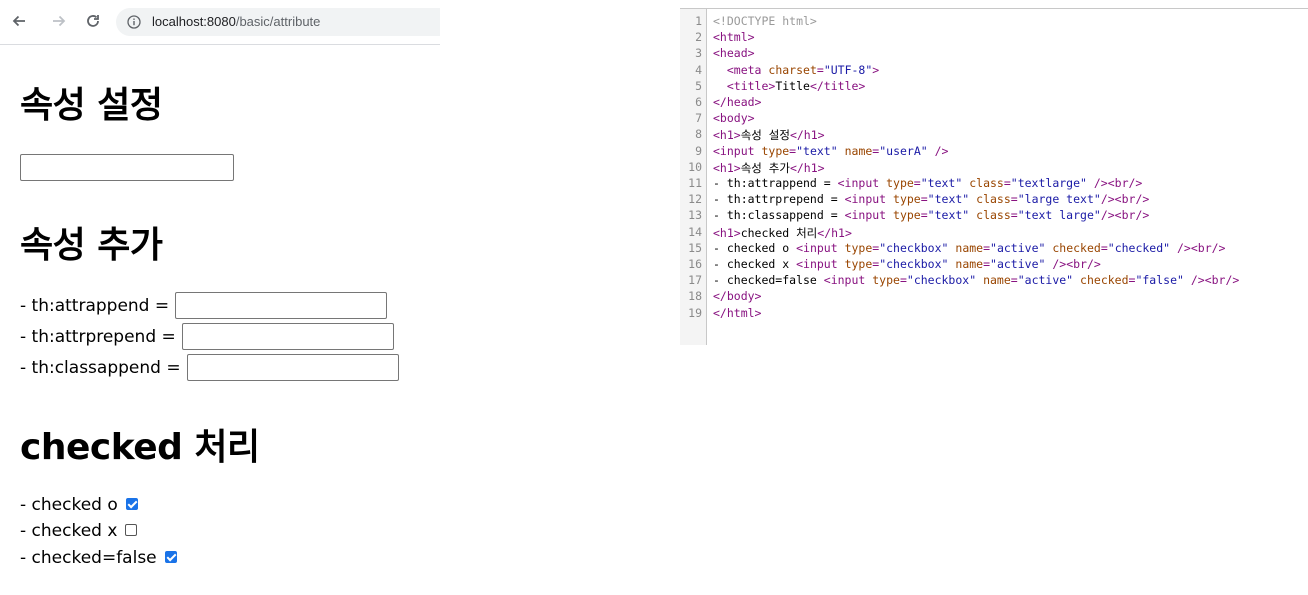  I want to click on code-token: "false", so click(1159, 280).